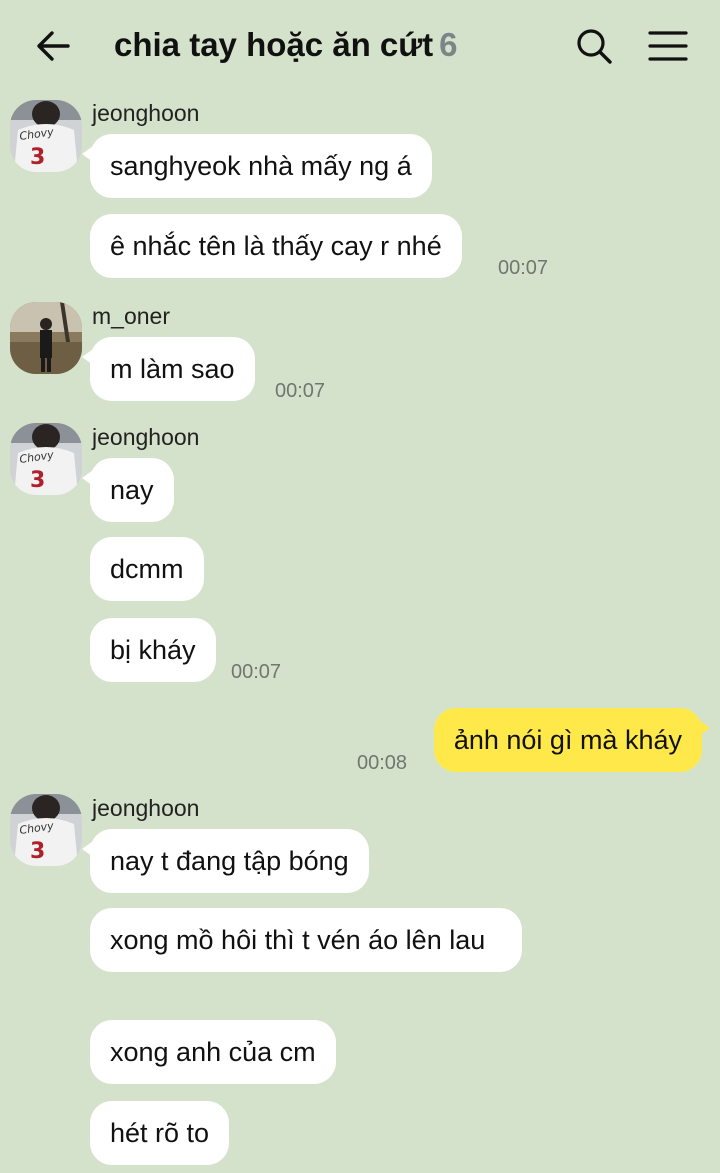 The image size is (720, 1173). Describe the element at coordinates (257, 166) in the screenshot. I see `message-bubble: sanghyeok nhà mấy ng á` at that location.